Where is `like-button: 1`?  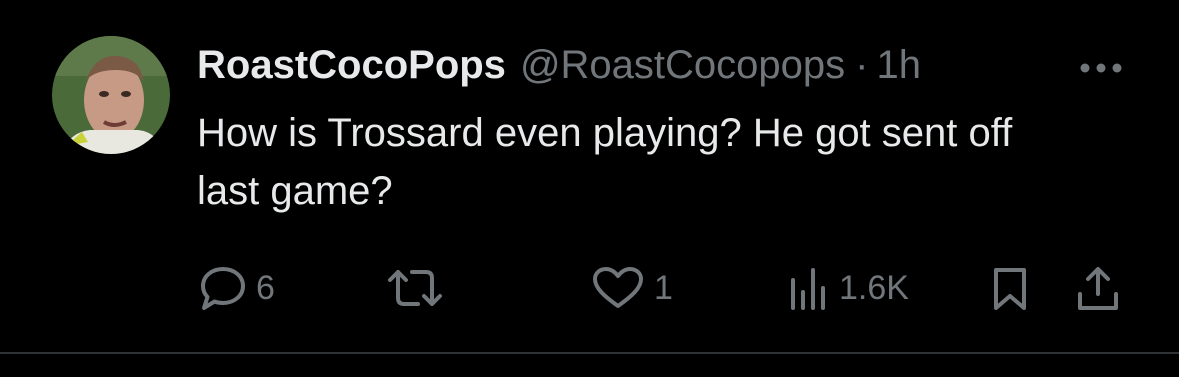 like-button: 1 is located at coordinates (631, 288).